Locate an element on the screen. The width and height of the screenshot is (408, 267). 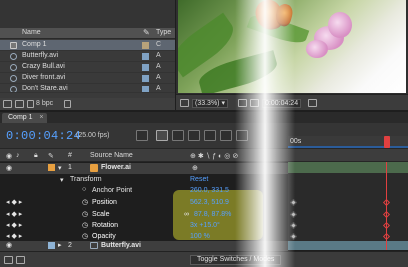
frame-blending-icon is located at coordinates (194, 135).